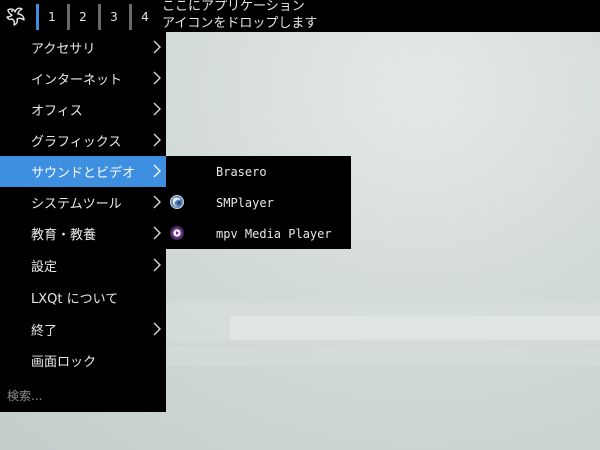 The width and height of the screenshot is (600, 450). I want to click on menu-item-label: LXQt について, so click(75, 299).